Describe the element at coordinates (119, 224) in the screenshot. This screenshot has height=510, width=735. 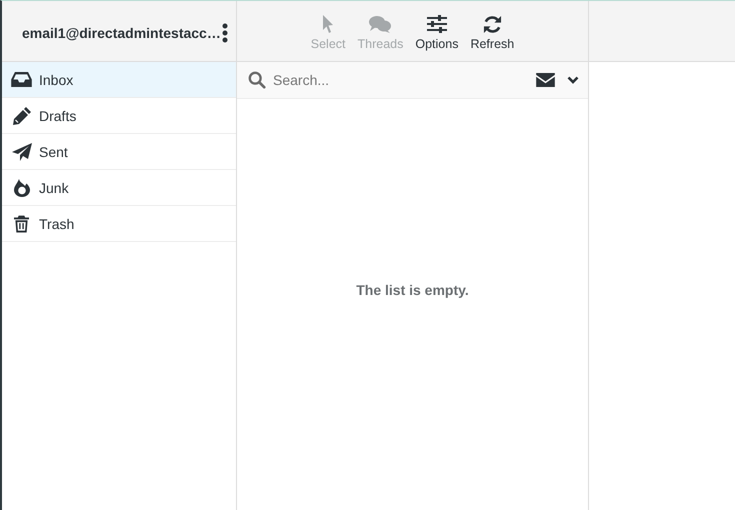
I see `folder-item: Trash` at that location.